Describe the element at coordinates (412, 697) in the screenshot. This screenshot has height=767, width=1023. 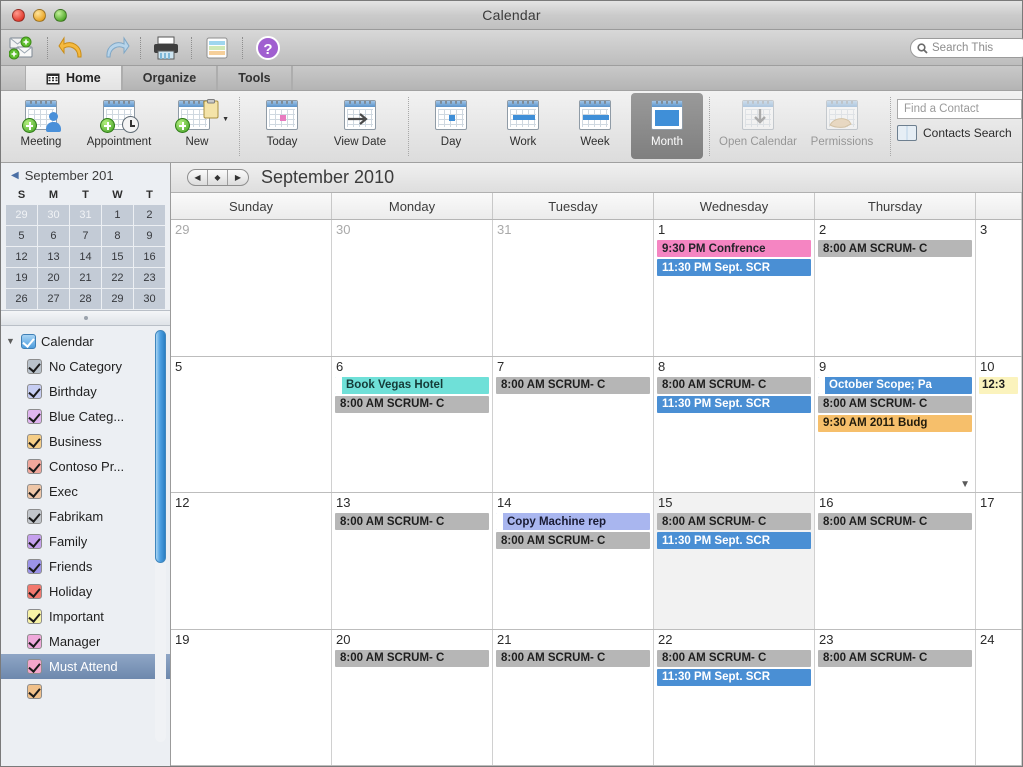
I see `day-cell-20: 20 8:00 AM SCRUM- C` at that location.